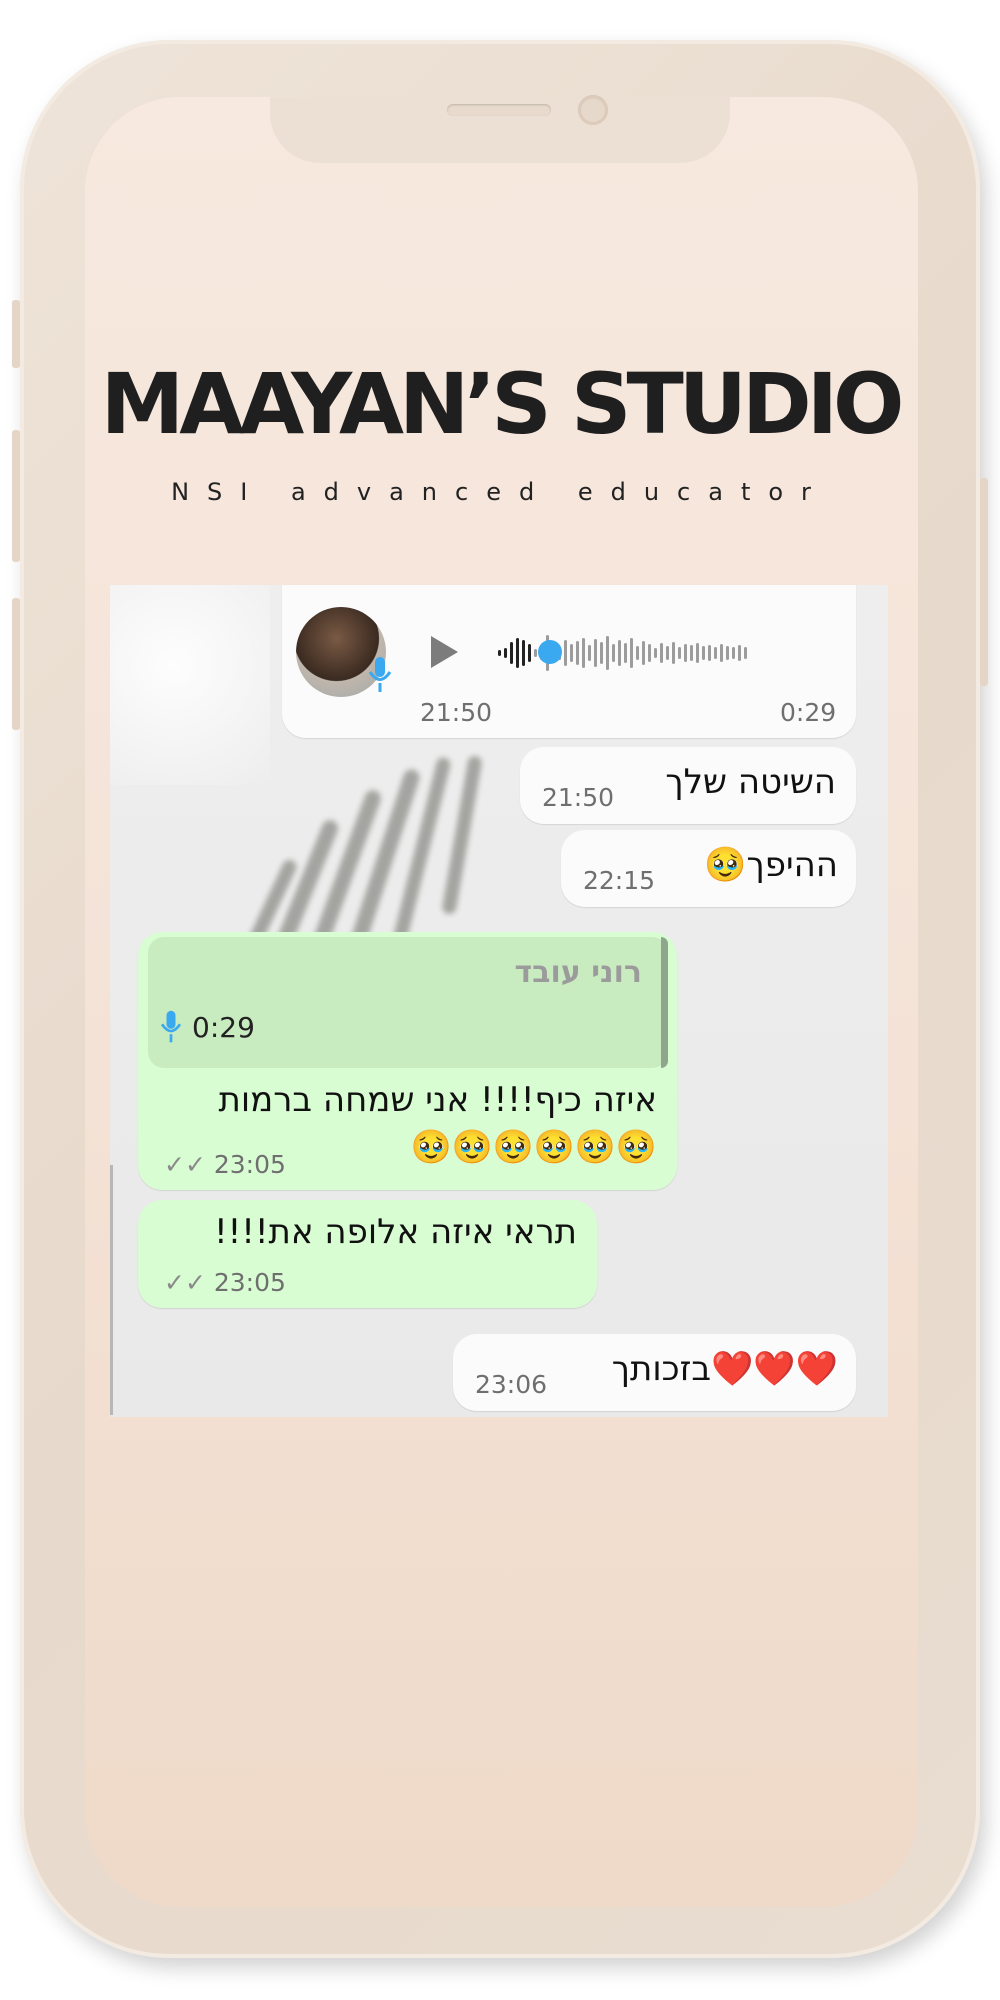 The height and width of the screenshot is (2000, 1000). What do you see at coordinates (190, 685) in the screenshot?
I see `light-glare` at bounding box center [190, 685].